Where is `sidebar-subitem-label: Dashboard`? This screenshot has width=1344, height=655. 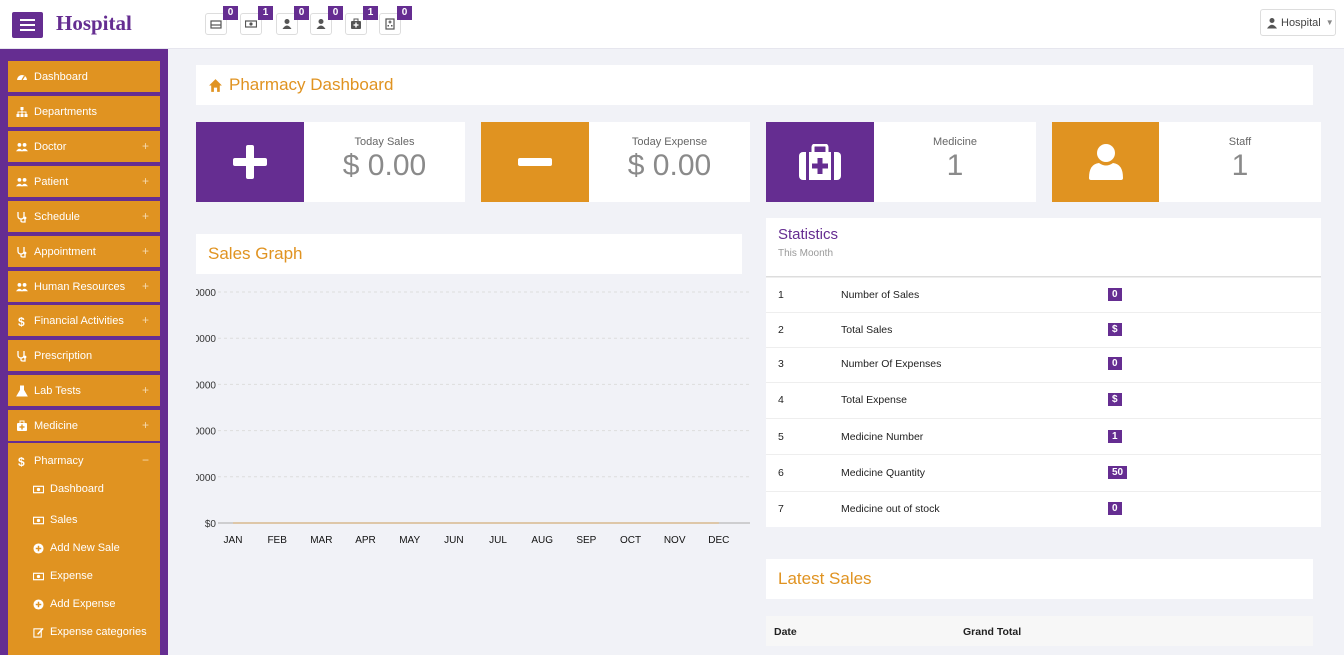
sidebar-subitem-label: Dashboard is located at coordinates (77, 489).